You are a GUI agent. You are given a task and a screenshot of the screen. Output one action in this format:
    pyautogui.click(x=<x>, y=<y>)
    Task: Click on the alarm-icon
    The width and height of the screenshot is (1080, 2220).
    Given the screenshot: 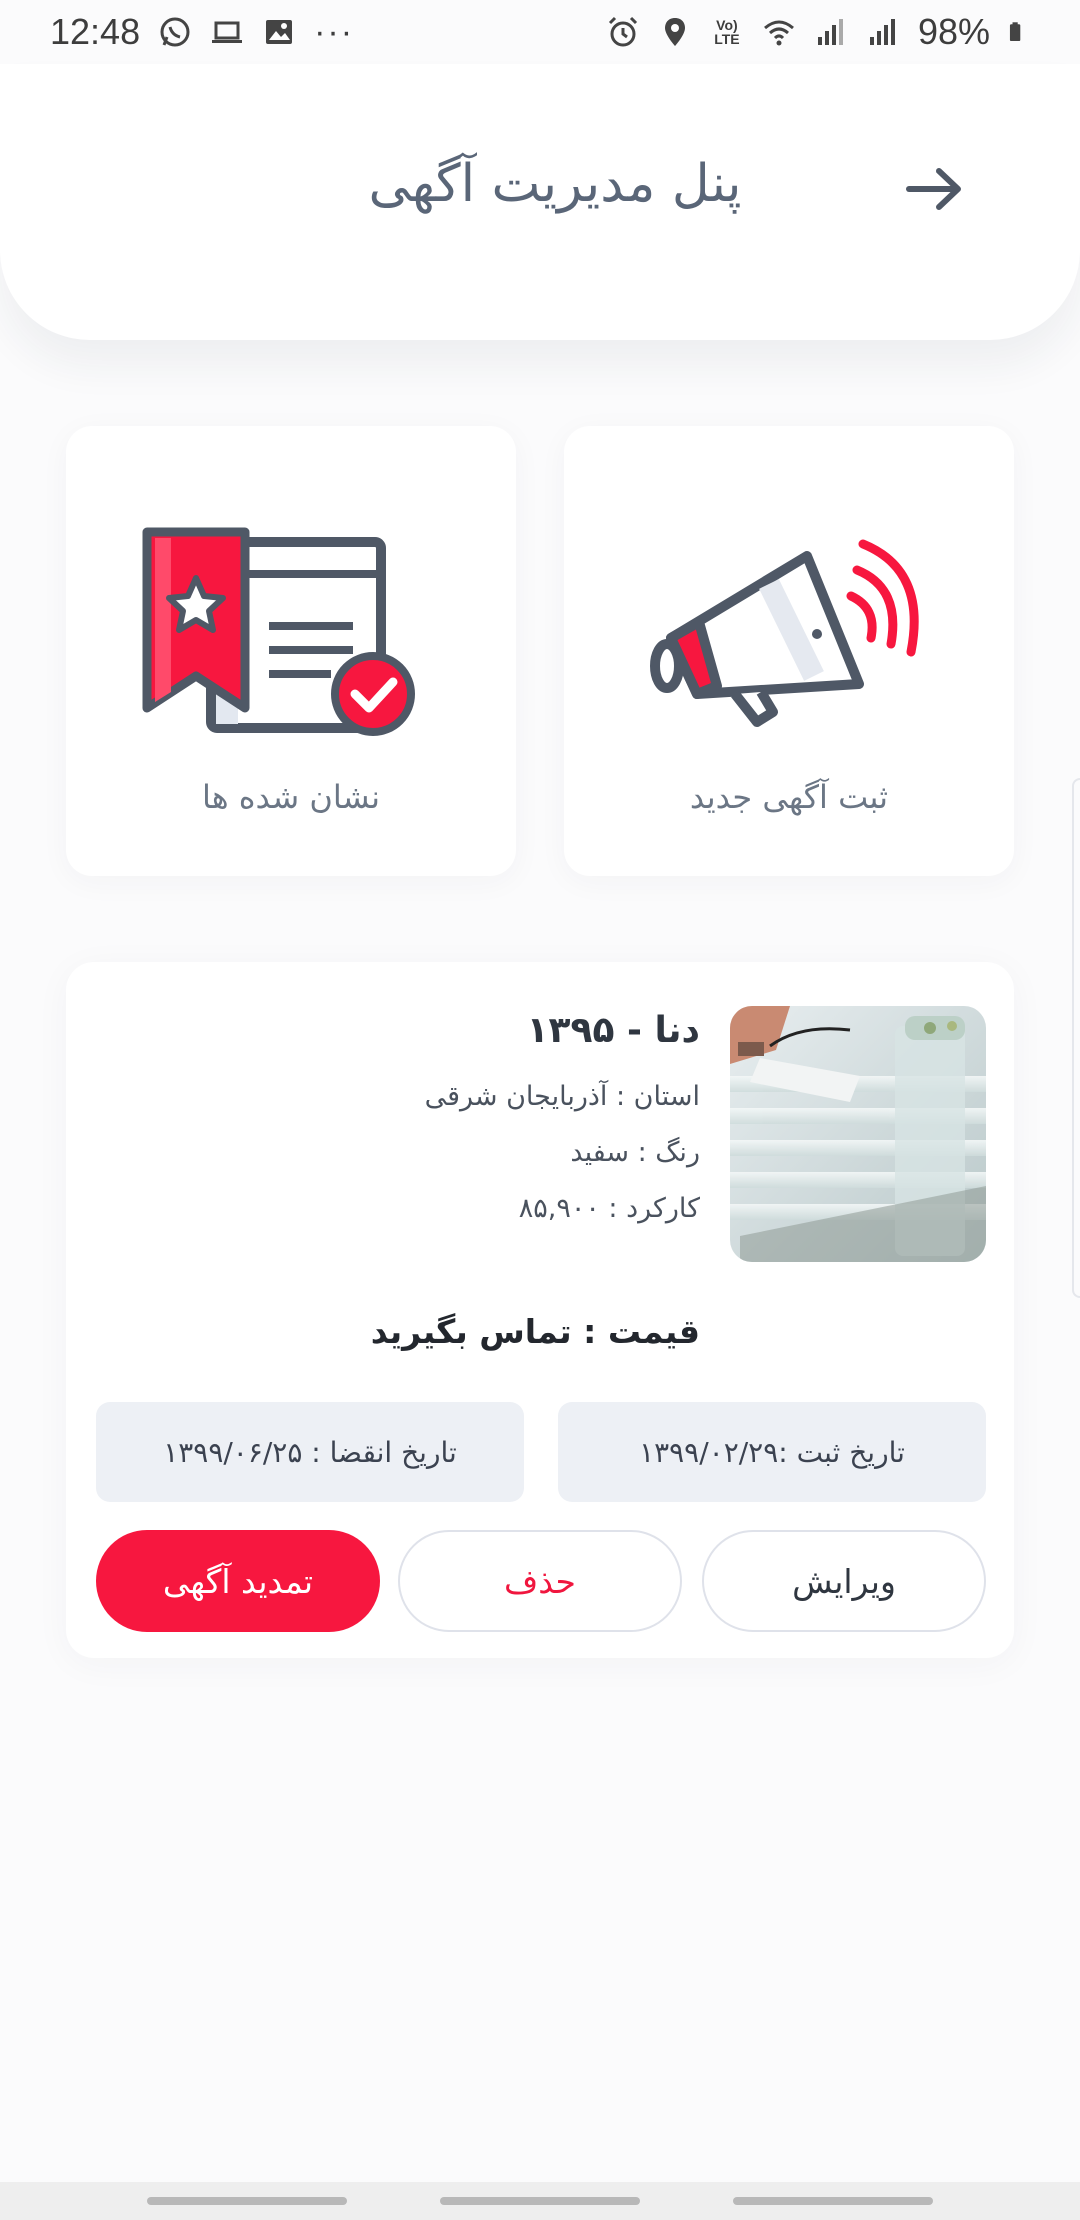 What is the action you would take?
    pyautogui.click(x=622, y=31)
    